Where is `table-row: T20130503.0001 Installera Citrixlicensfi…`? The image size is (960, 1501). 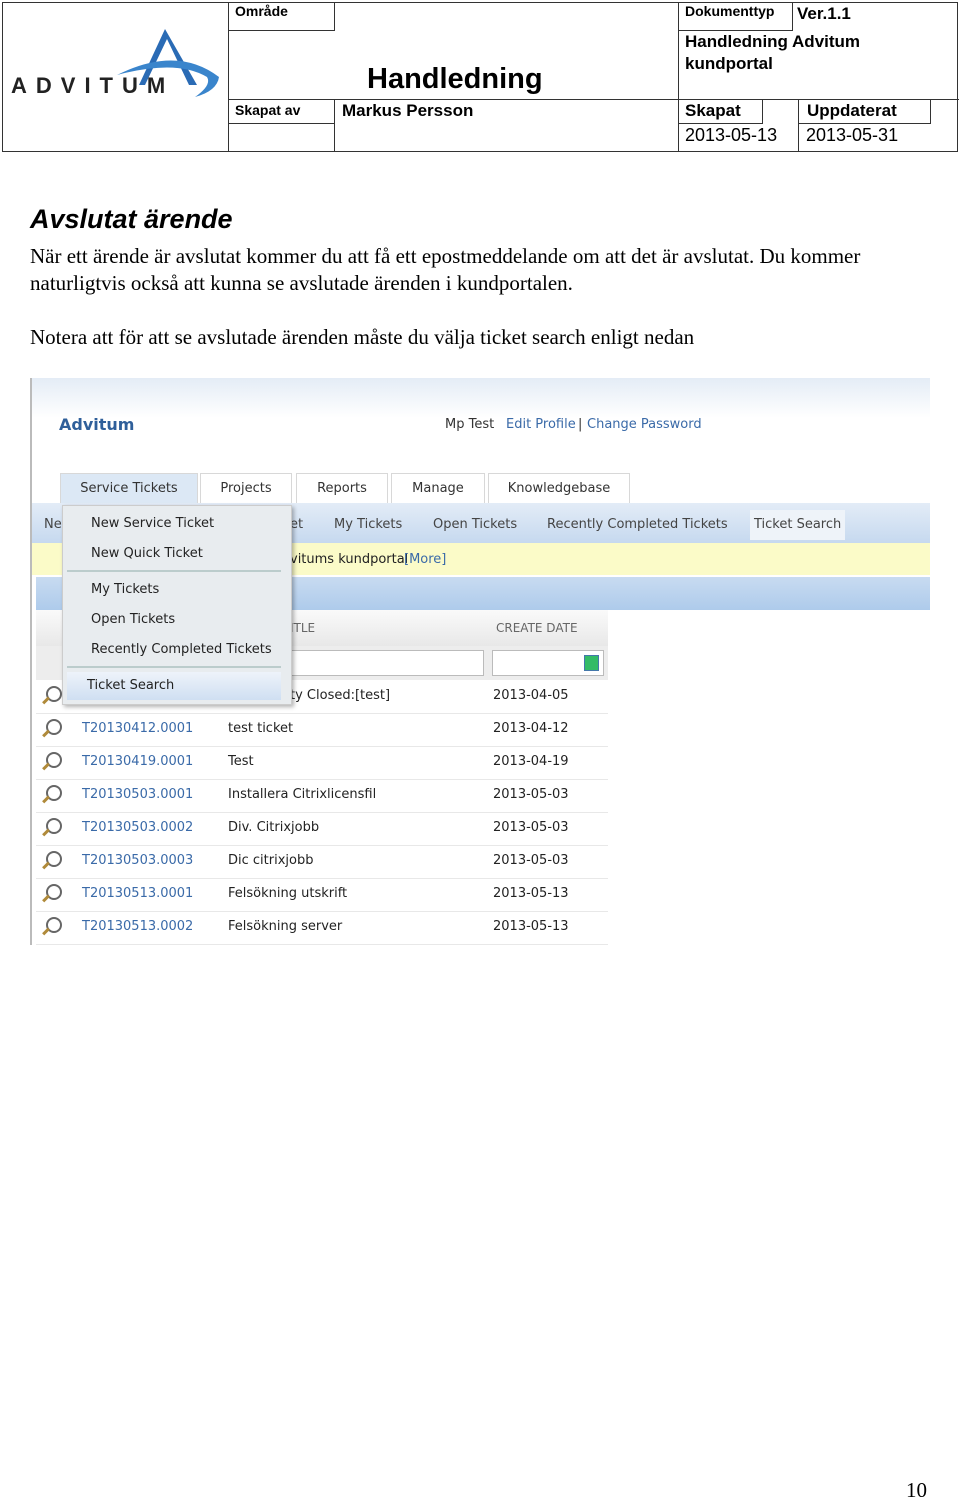 table-row: T20130503.0001 Installera Citrixlicensfi… is located at coordinates (322, 796).